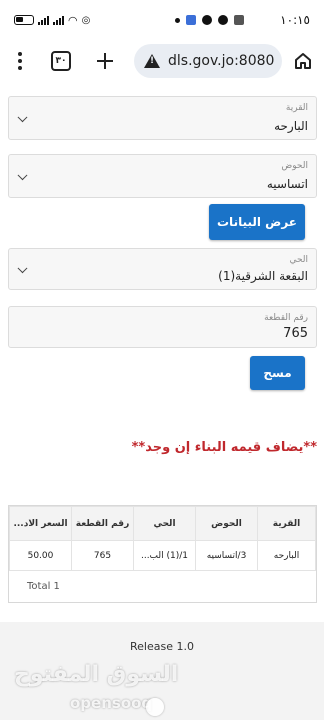  Describe the element at coordinates (152, 61) in the screenshot. I see `warning-icon` at that location.